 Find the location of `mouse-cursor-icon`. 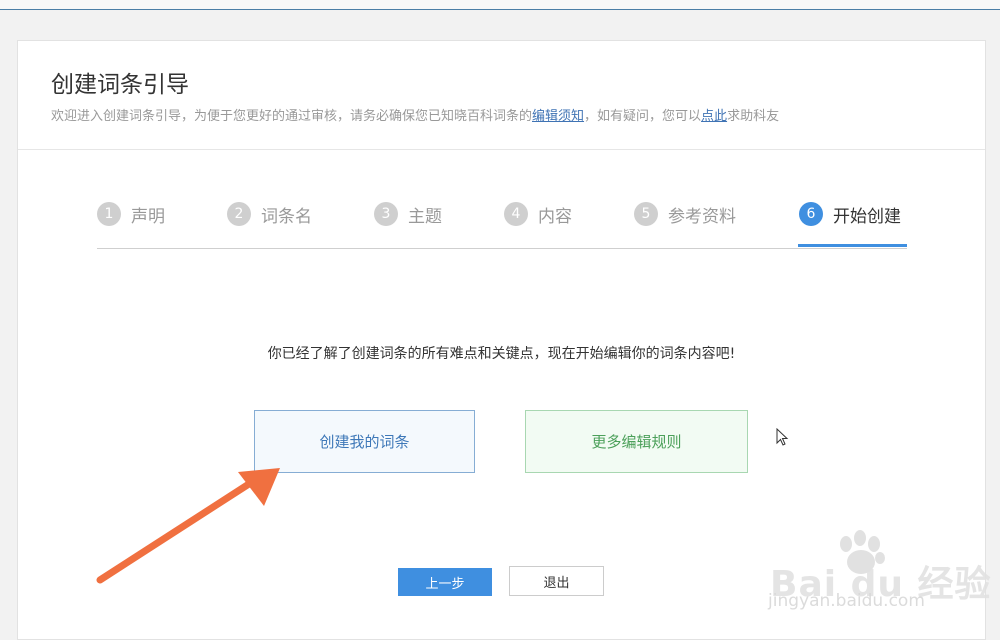

mouse-cursor-icon is located at coordinates (782, 437).